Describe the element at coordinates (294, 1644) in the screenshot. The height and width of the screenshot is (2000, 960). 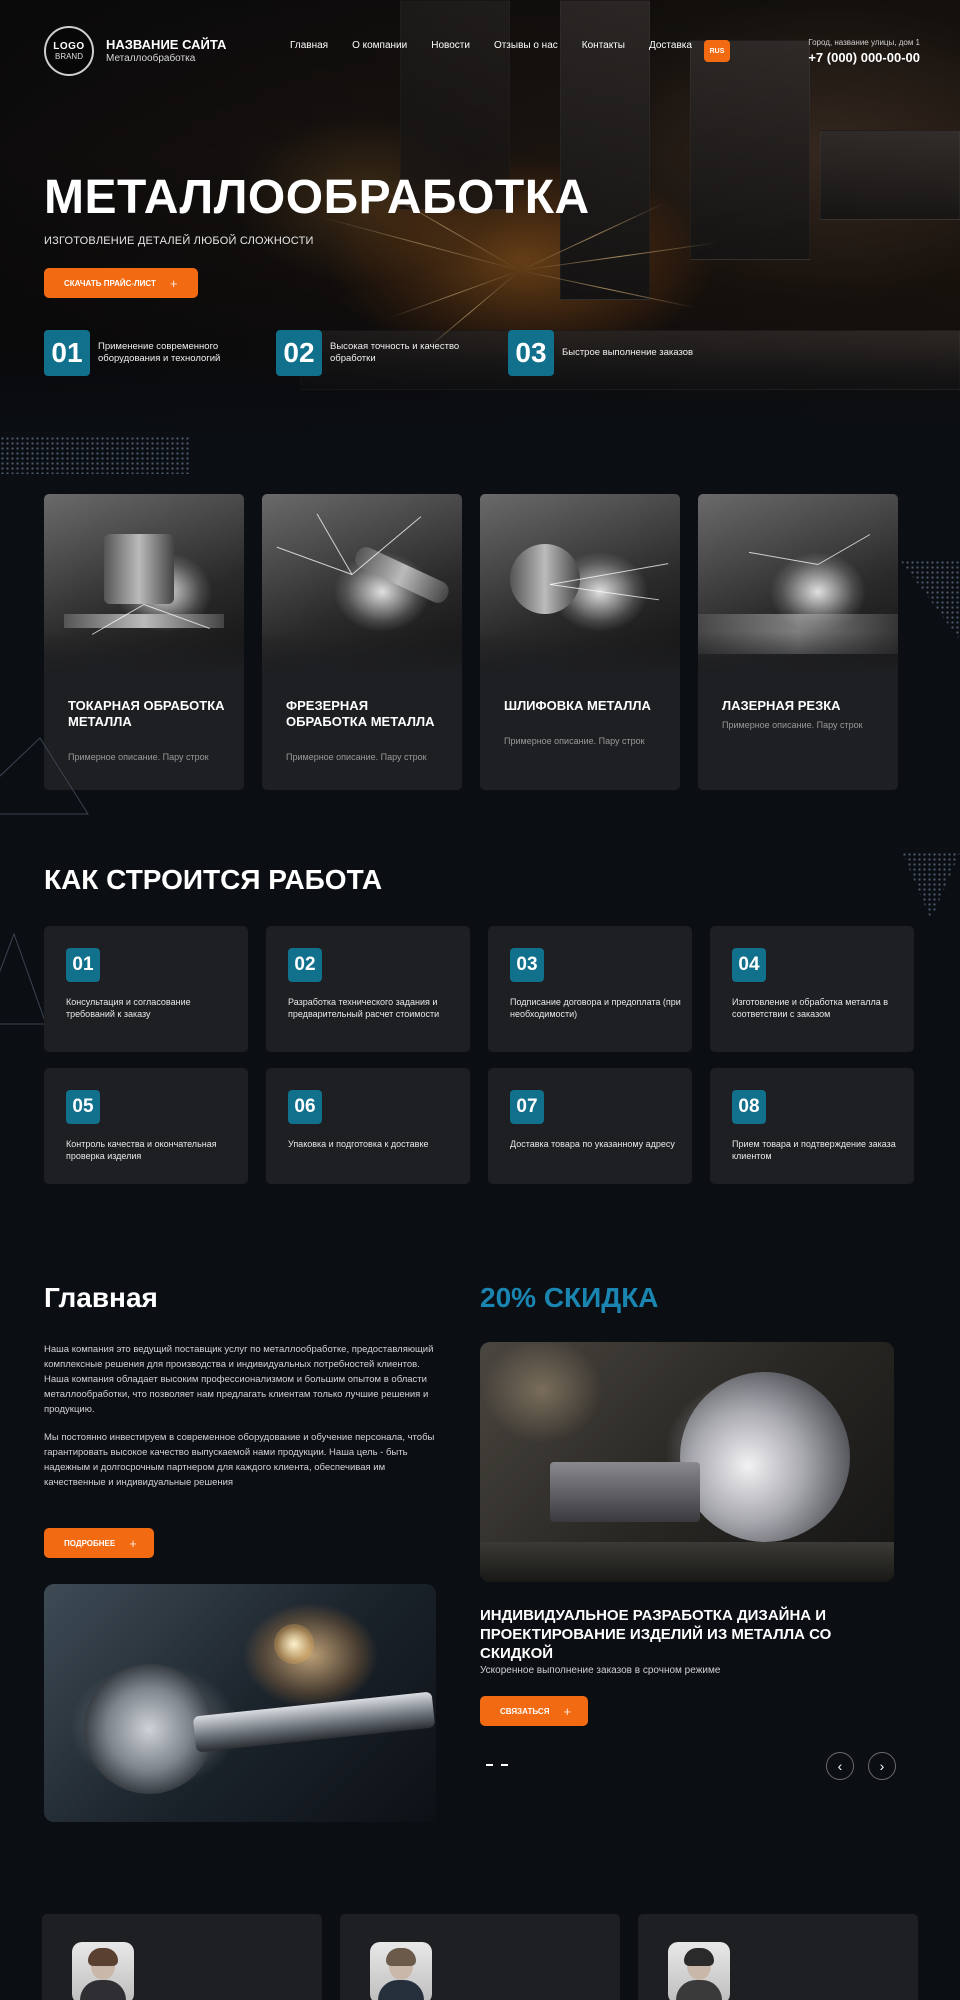
I see `spark-glow` at that location.